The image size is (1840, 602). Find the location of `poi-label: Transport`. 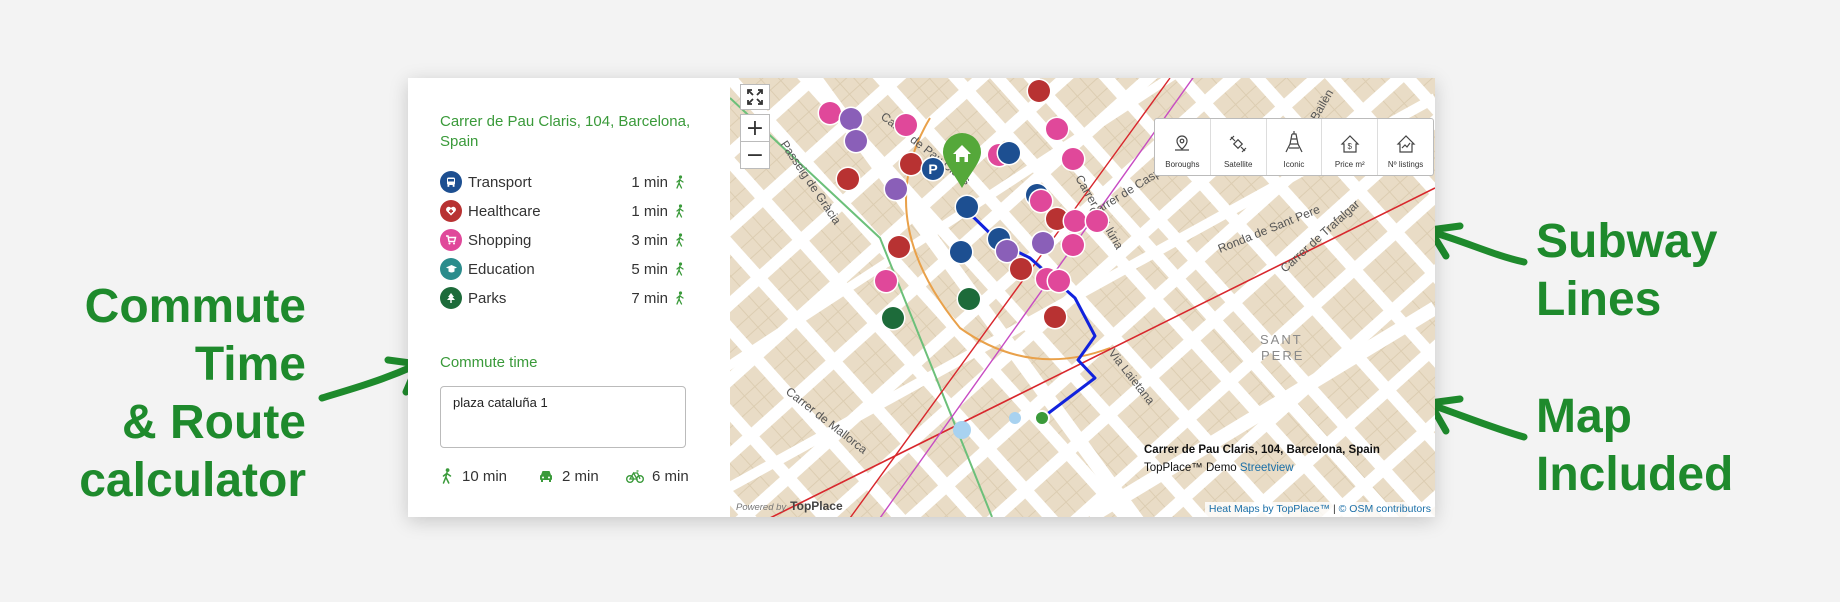

poi-label: Transport is located at coordinates (500, 182).